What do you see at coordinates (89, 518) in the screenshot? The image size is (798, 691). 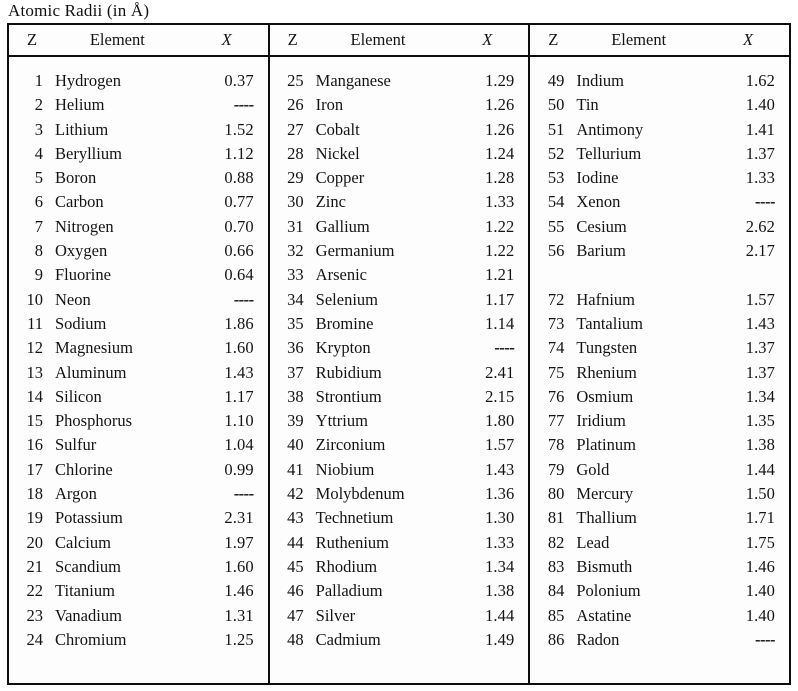 I see `cell-element-name: Potassium` at bounding box center [89, 518].